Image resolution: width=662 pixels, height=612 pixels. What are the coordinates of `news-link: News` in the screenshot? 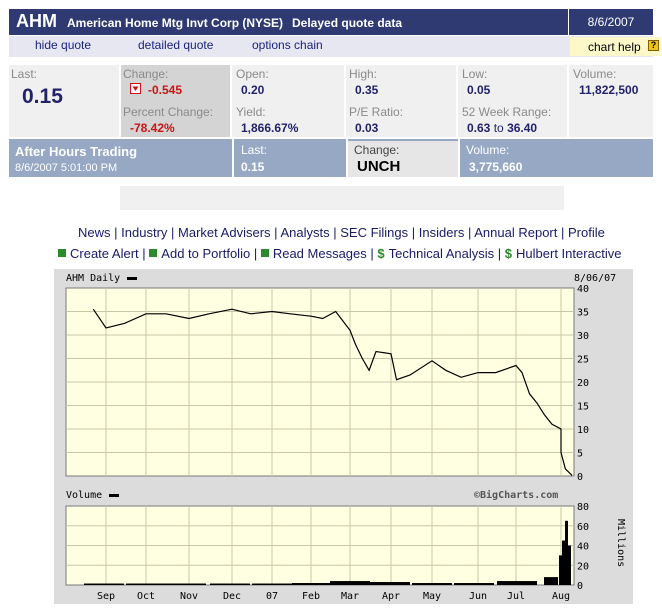 It's located at (94, 232).